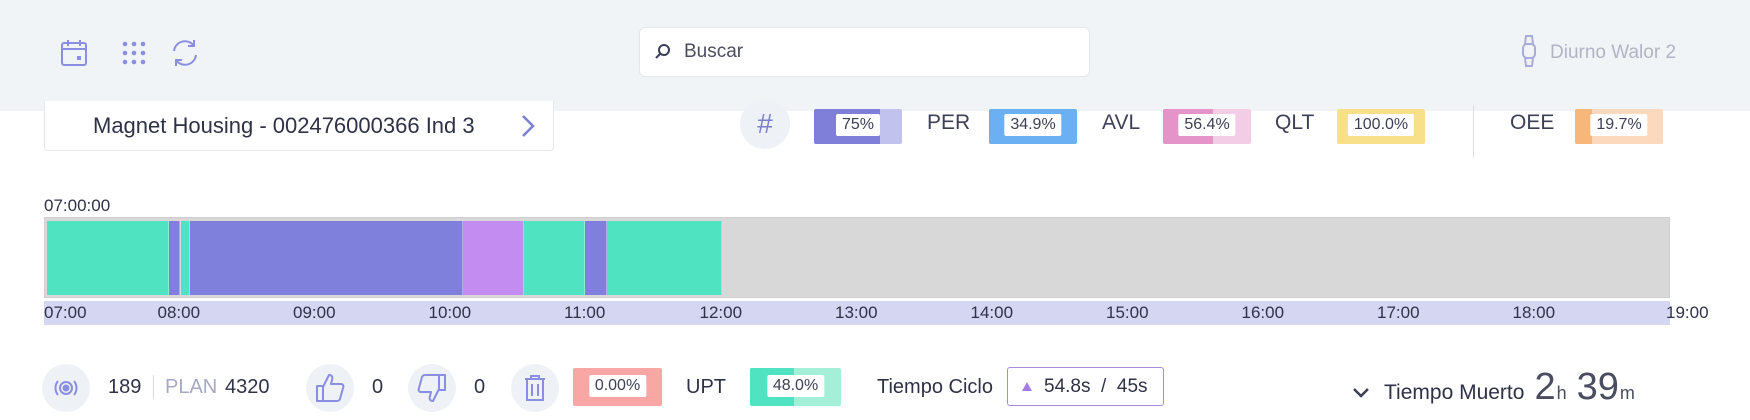 This screenshot has height=420, width=1750. Describe the element at coordinates (1561, 393) in the screenshot. I see `dead-time-hours-unit: h` at that location.